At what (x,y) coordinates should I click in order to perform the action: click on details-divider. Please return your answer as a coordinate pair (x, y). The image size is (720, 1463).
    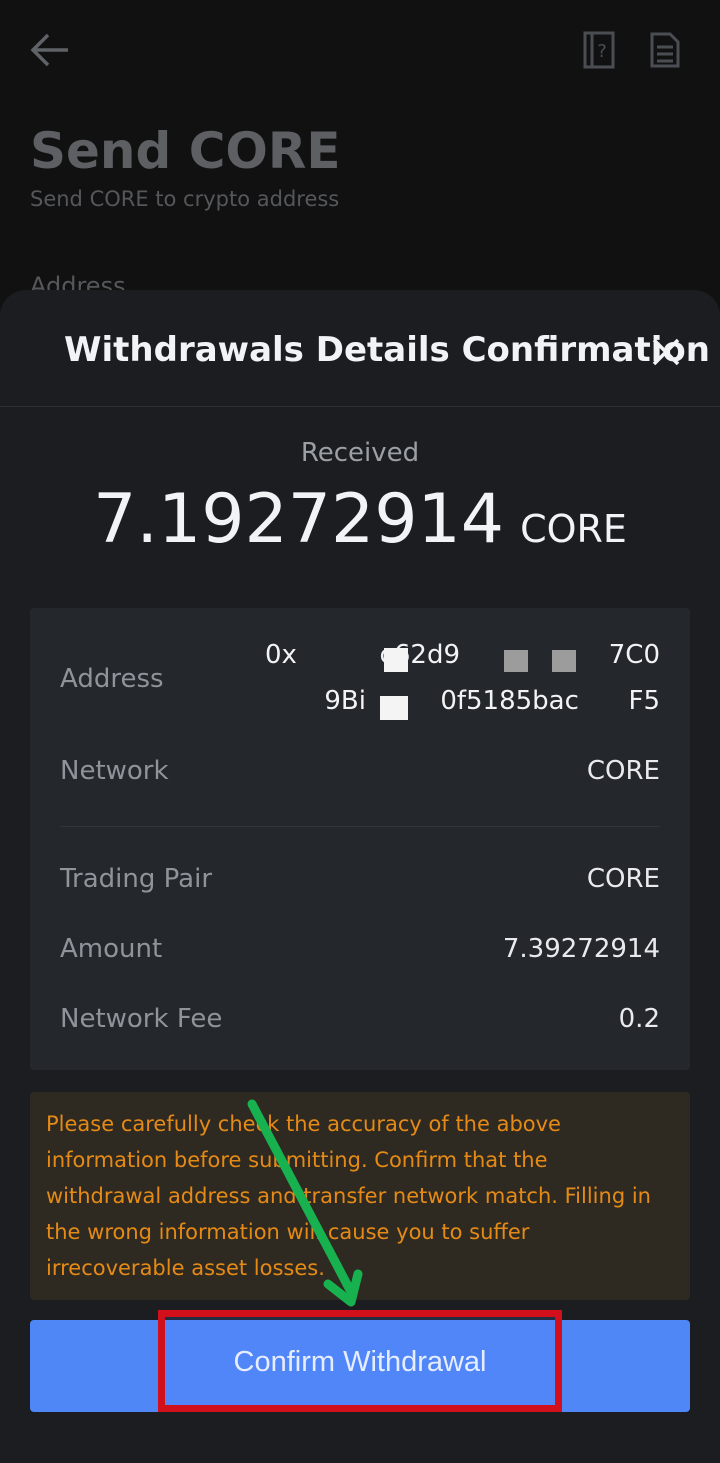
    Looking at the image, I should click on (360, 826).